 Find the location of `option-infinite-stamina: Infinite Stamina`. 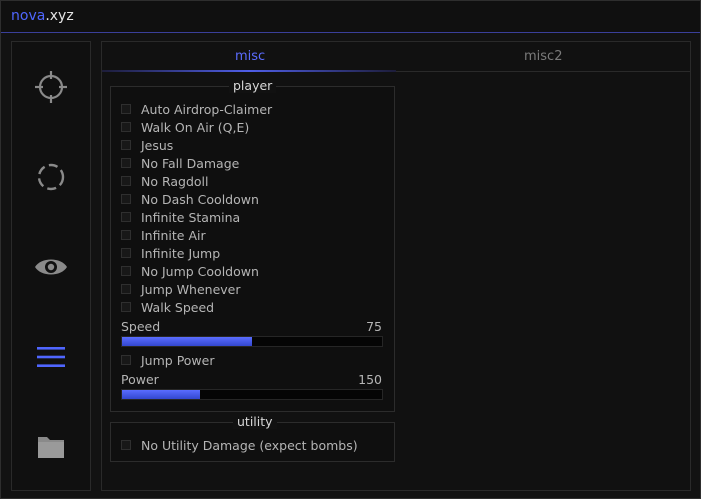

option-infinite-stamina: Infinite Stamina is located at coordinates (180, 217).